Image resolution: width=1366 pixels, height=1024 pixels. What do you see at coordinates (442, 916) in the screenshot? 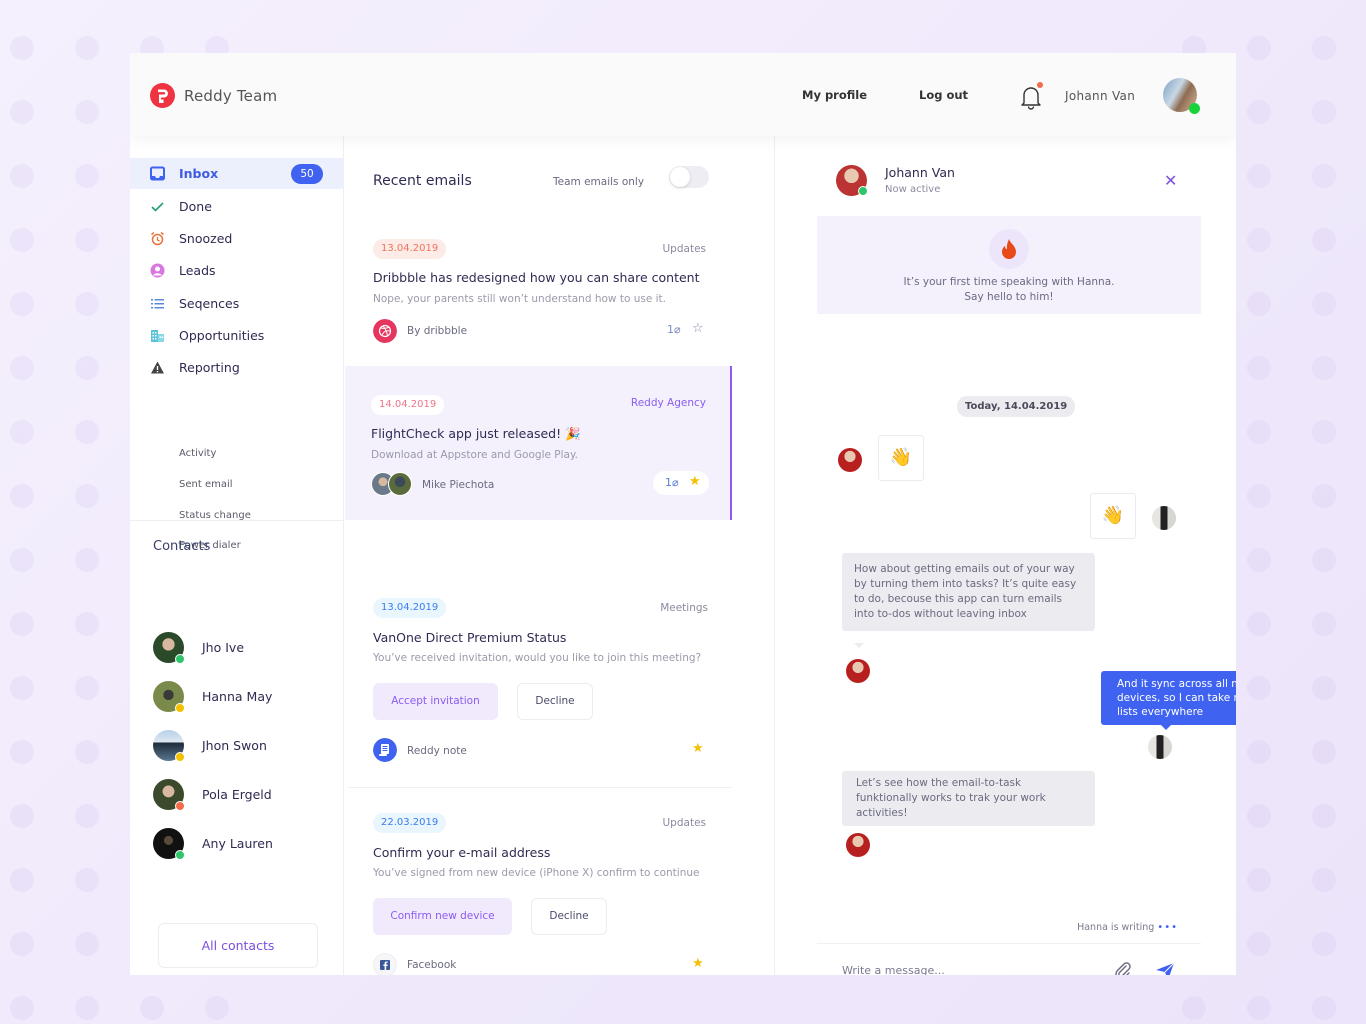
I see `confirm-device-button: Confirm new device` at bounding box center [442, 916].